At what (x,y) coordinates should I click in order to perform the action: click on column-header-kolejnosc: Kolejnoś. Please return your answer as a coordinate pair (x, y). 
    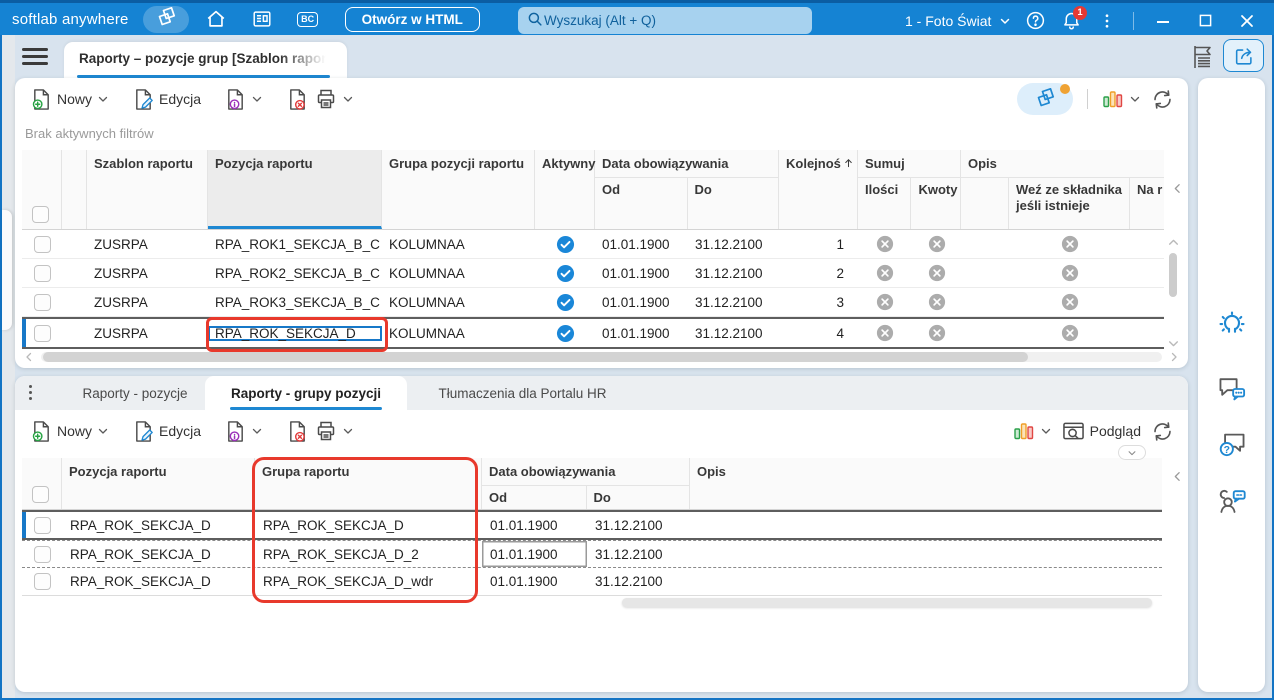
    Looking at the image, I should click on (818, 189).